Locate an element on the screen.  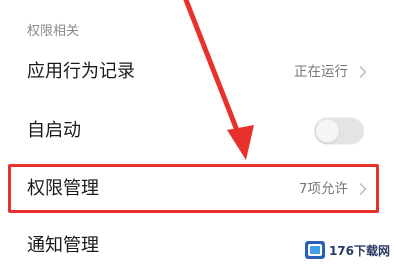
toggle-knob is located at coordinates (327, 131).